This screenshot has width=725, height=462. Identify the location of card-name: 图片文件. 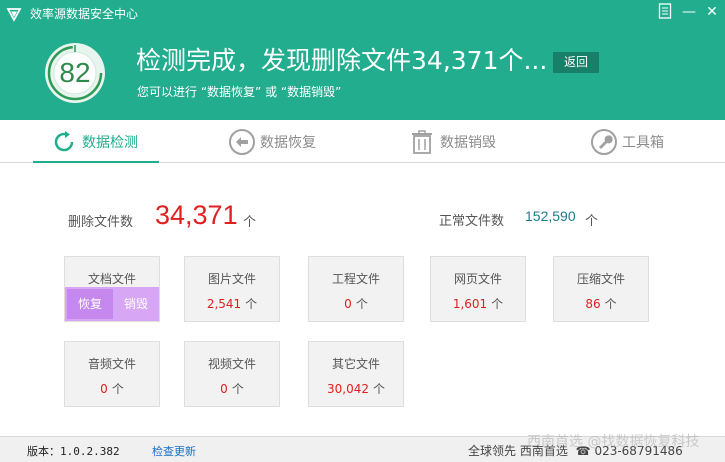
(231, 279).